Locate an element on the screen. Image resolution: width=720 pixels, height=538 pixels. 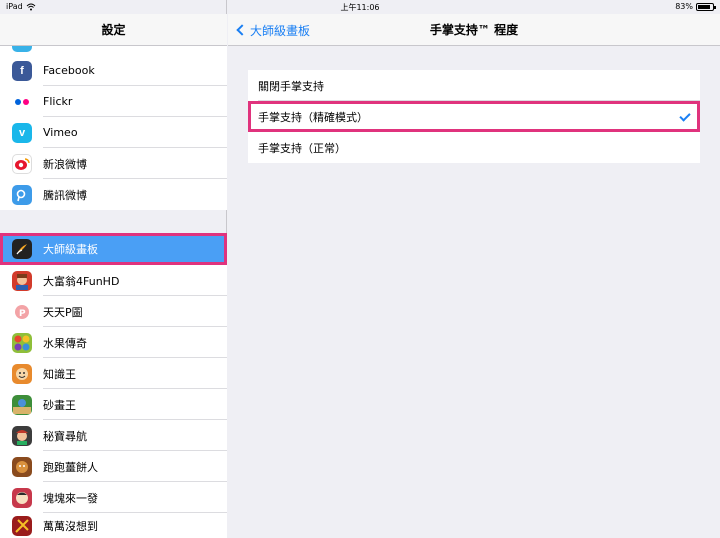
sidebar-item-label: 塊塊來一發 is located at coordinates (70, 498).